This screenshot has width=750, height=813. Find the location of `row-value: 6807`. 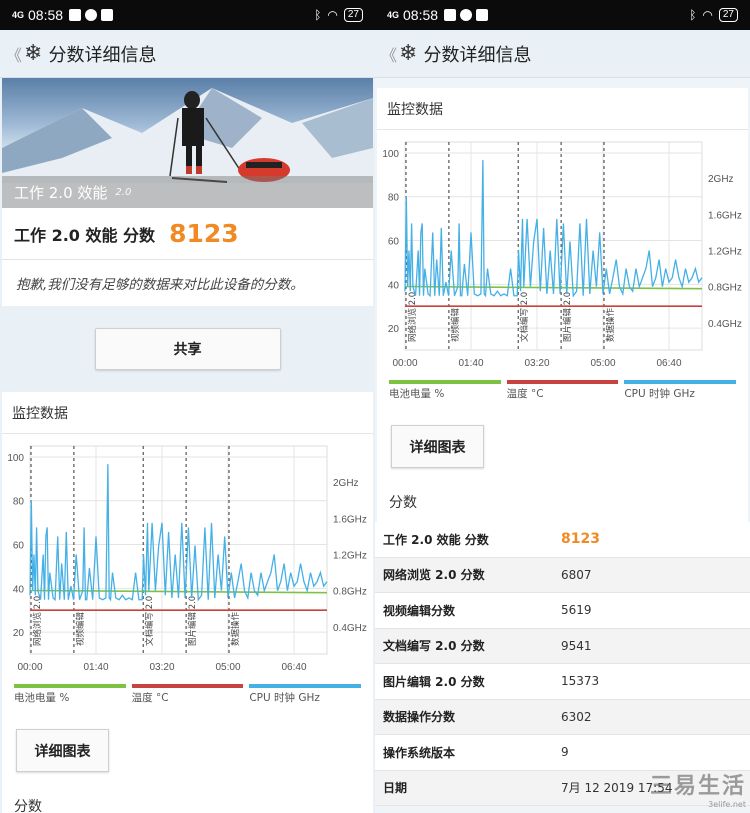

row-value: 6807 is located at coordinates (576, 574).